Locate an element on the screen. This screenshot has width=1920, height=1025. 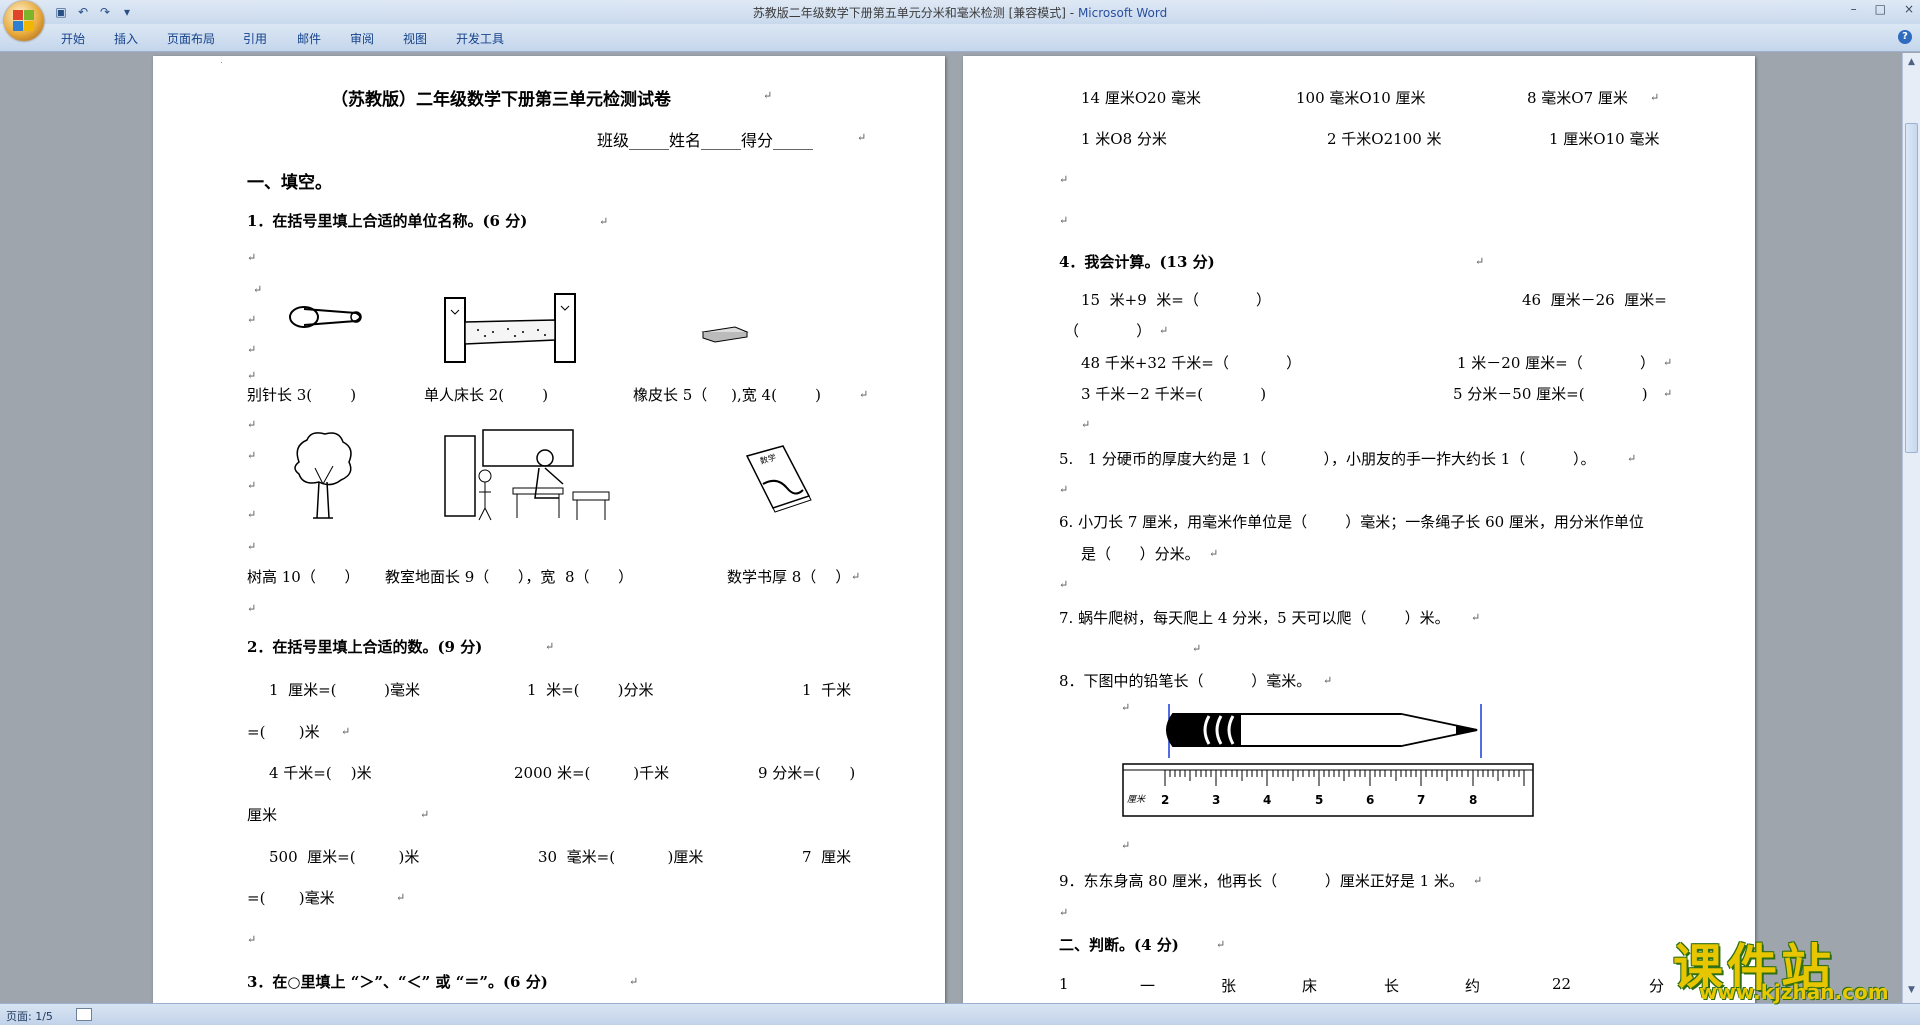
student-info-line: 班级_____姓名_____得分_____ is located at coordinates (705, 140).